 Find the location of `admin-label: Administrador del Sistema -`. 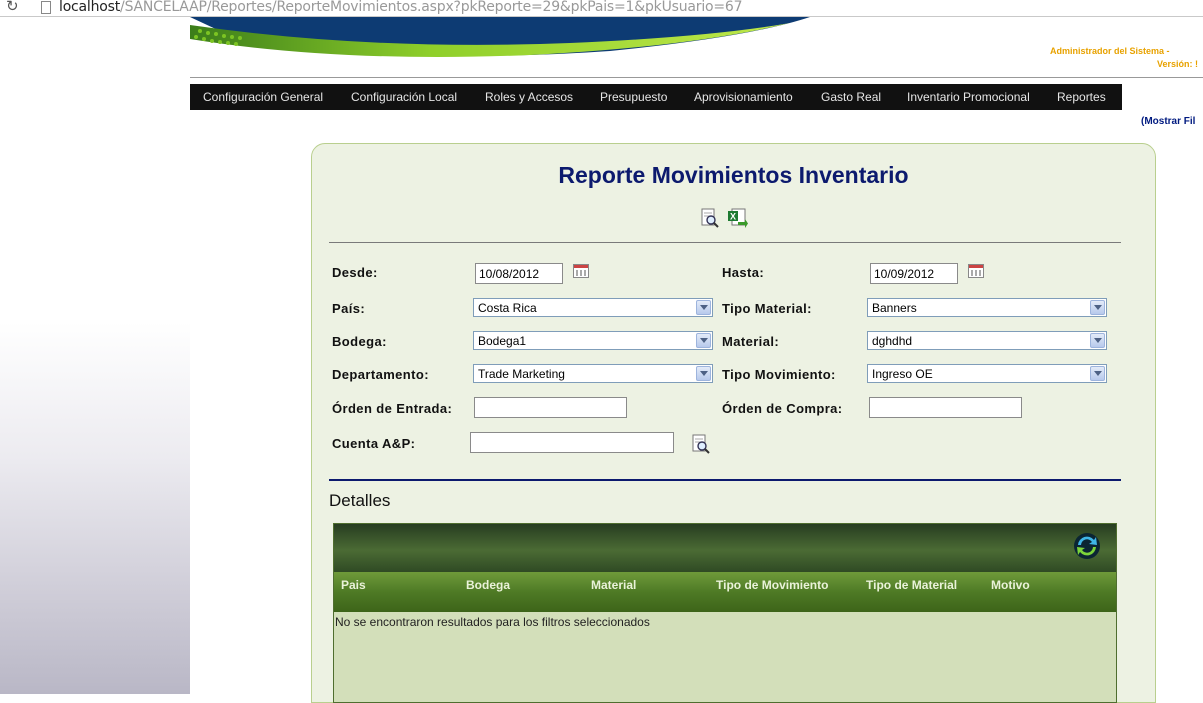

admin-label: Administrador del Sistema - is located at coordinates (1110, 51).